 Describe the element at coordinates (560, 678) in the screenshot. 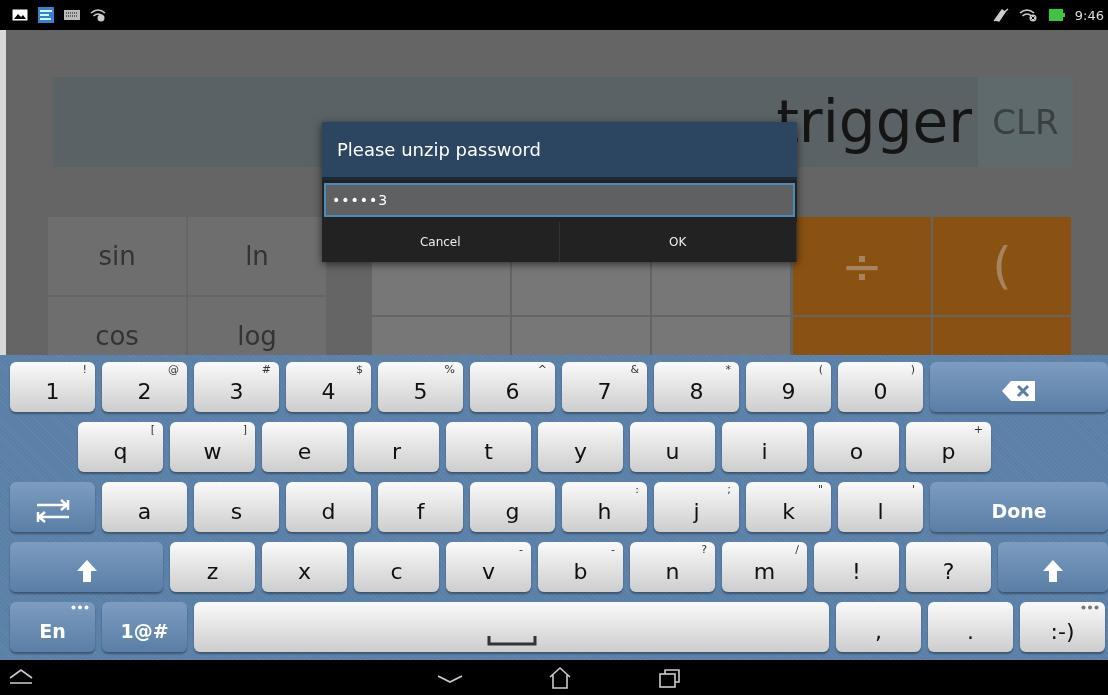

I see `home-icon` at that location.